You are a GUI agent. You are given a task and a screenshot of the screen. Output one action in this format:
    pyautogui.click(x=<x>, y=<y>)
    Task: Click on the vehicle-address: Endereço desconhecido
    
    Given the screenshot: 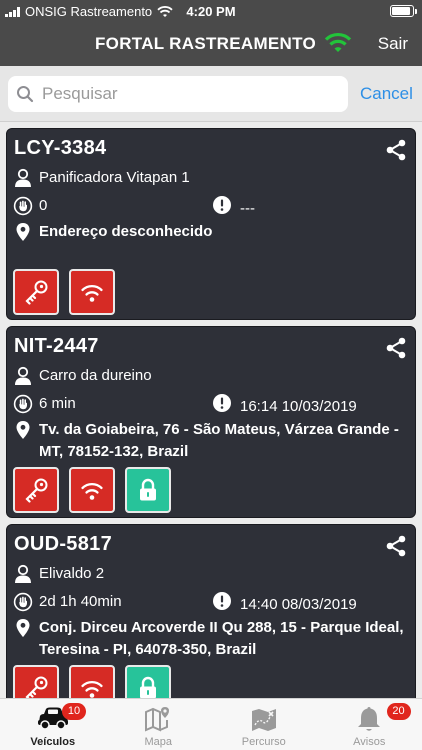 What is the action you would take?
    pyautogui.click(x=126, y=231)
    